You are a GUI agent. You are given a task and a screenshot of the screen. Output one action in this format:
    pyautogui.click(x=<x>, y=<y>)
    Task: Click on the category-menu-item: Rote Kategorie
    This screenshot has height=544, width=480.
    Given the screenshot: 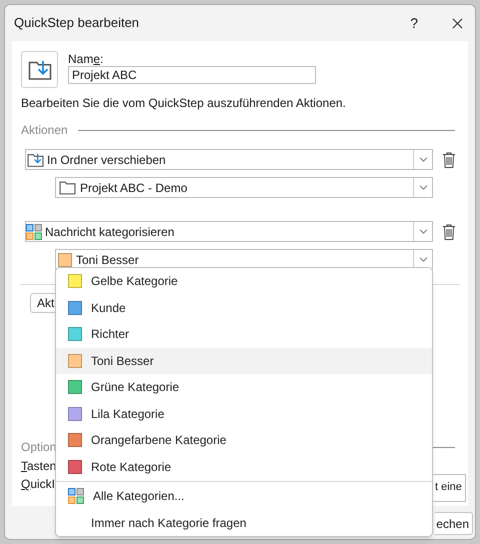 What is the action you would take?
    pyautogui.click(x=244, y=467)
    